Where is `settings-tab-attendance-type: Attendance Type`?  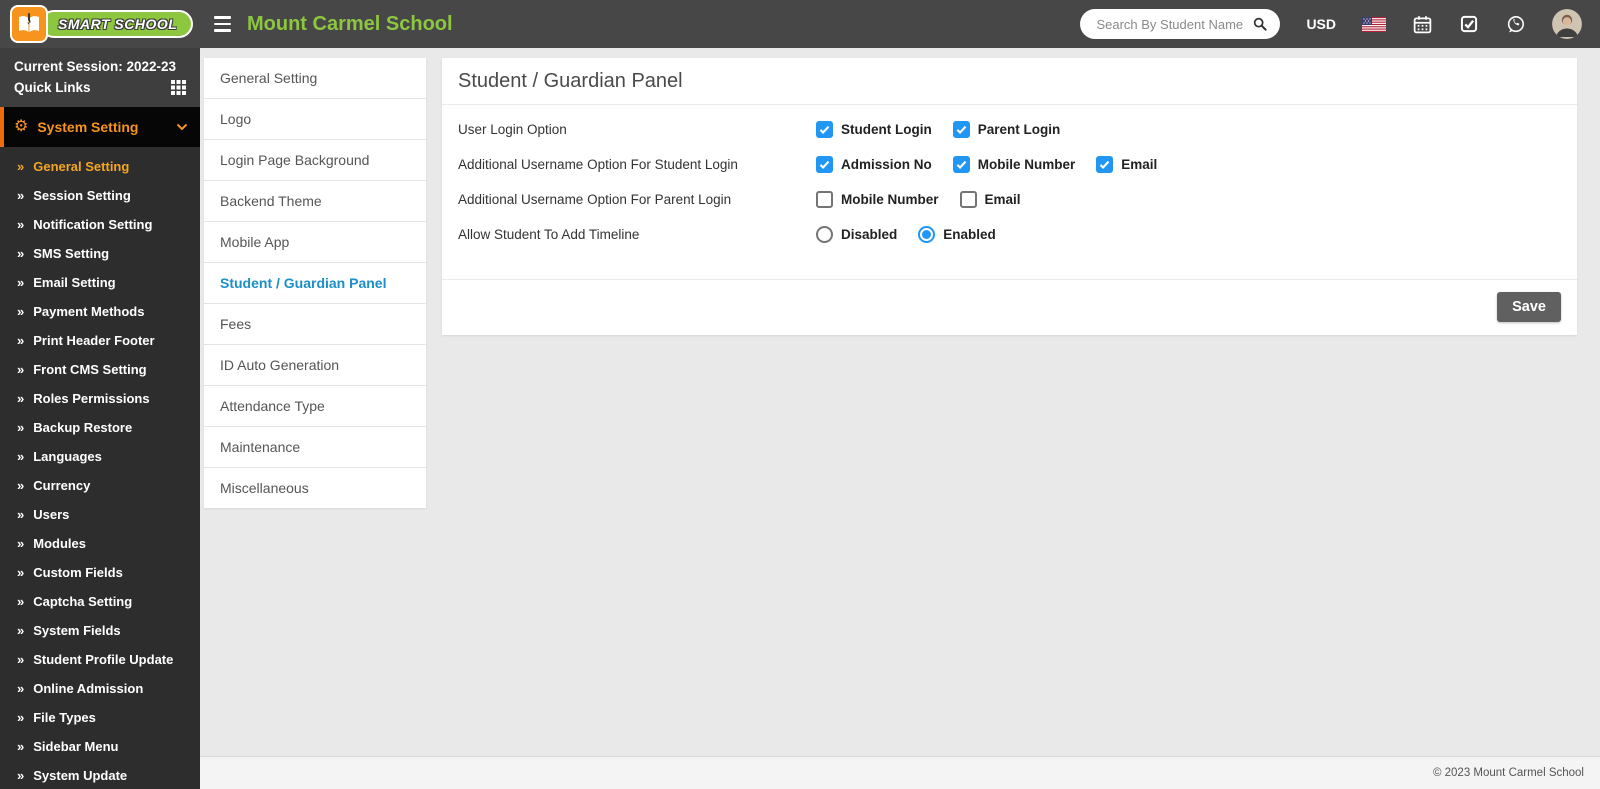
settings-tab-attendance-type: Attendance Type is located at coordinates (315, 406).